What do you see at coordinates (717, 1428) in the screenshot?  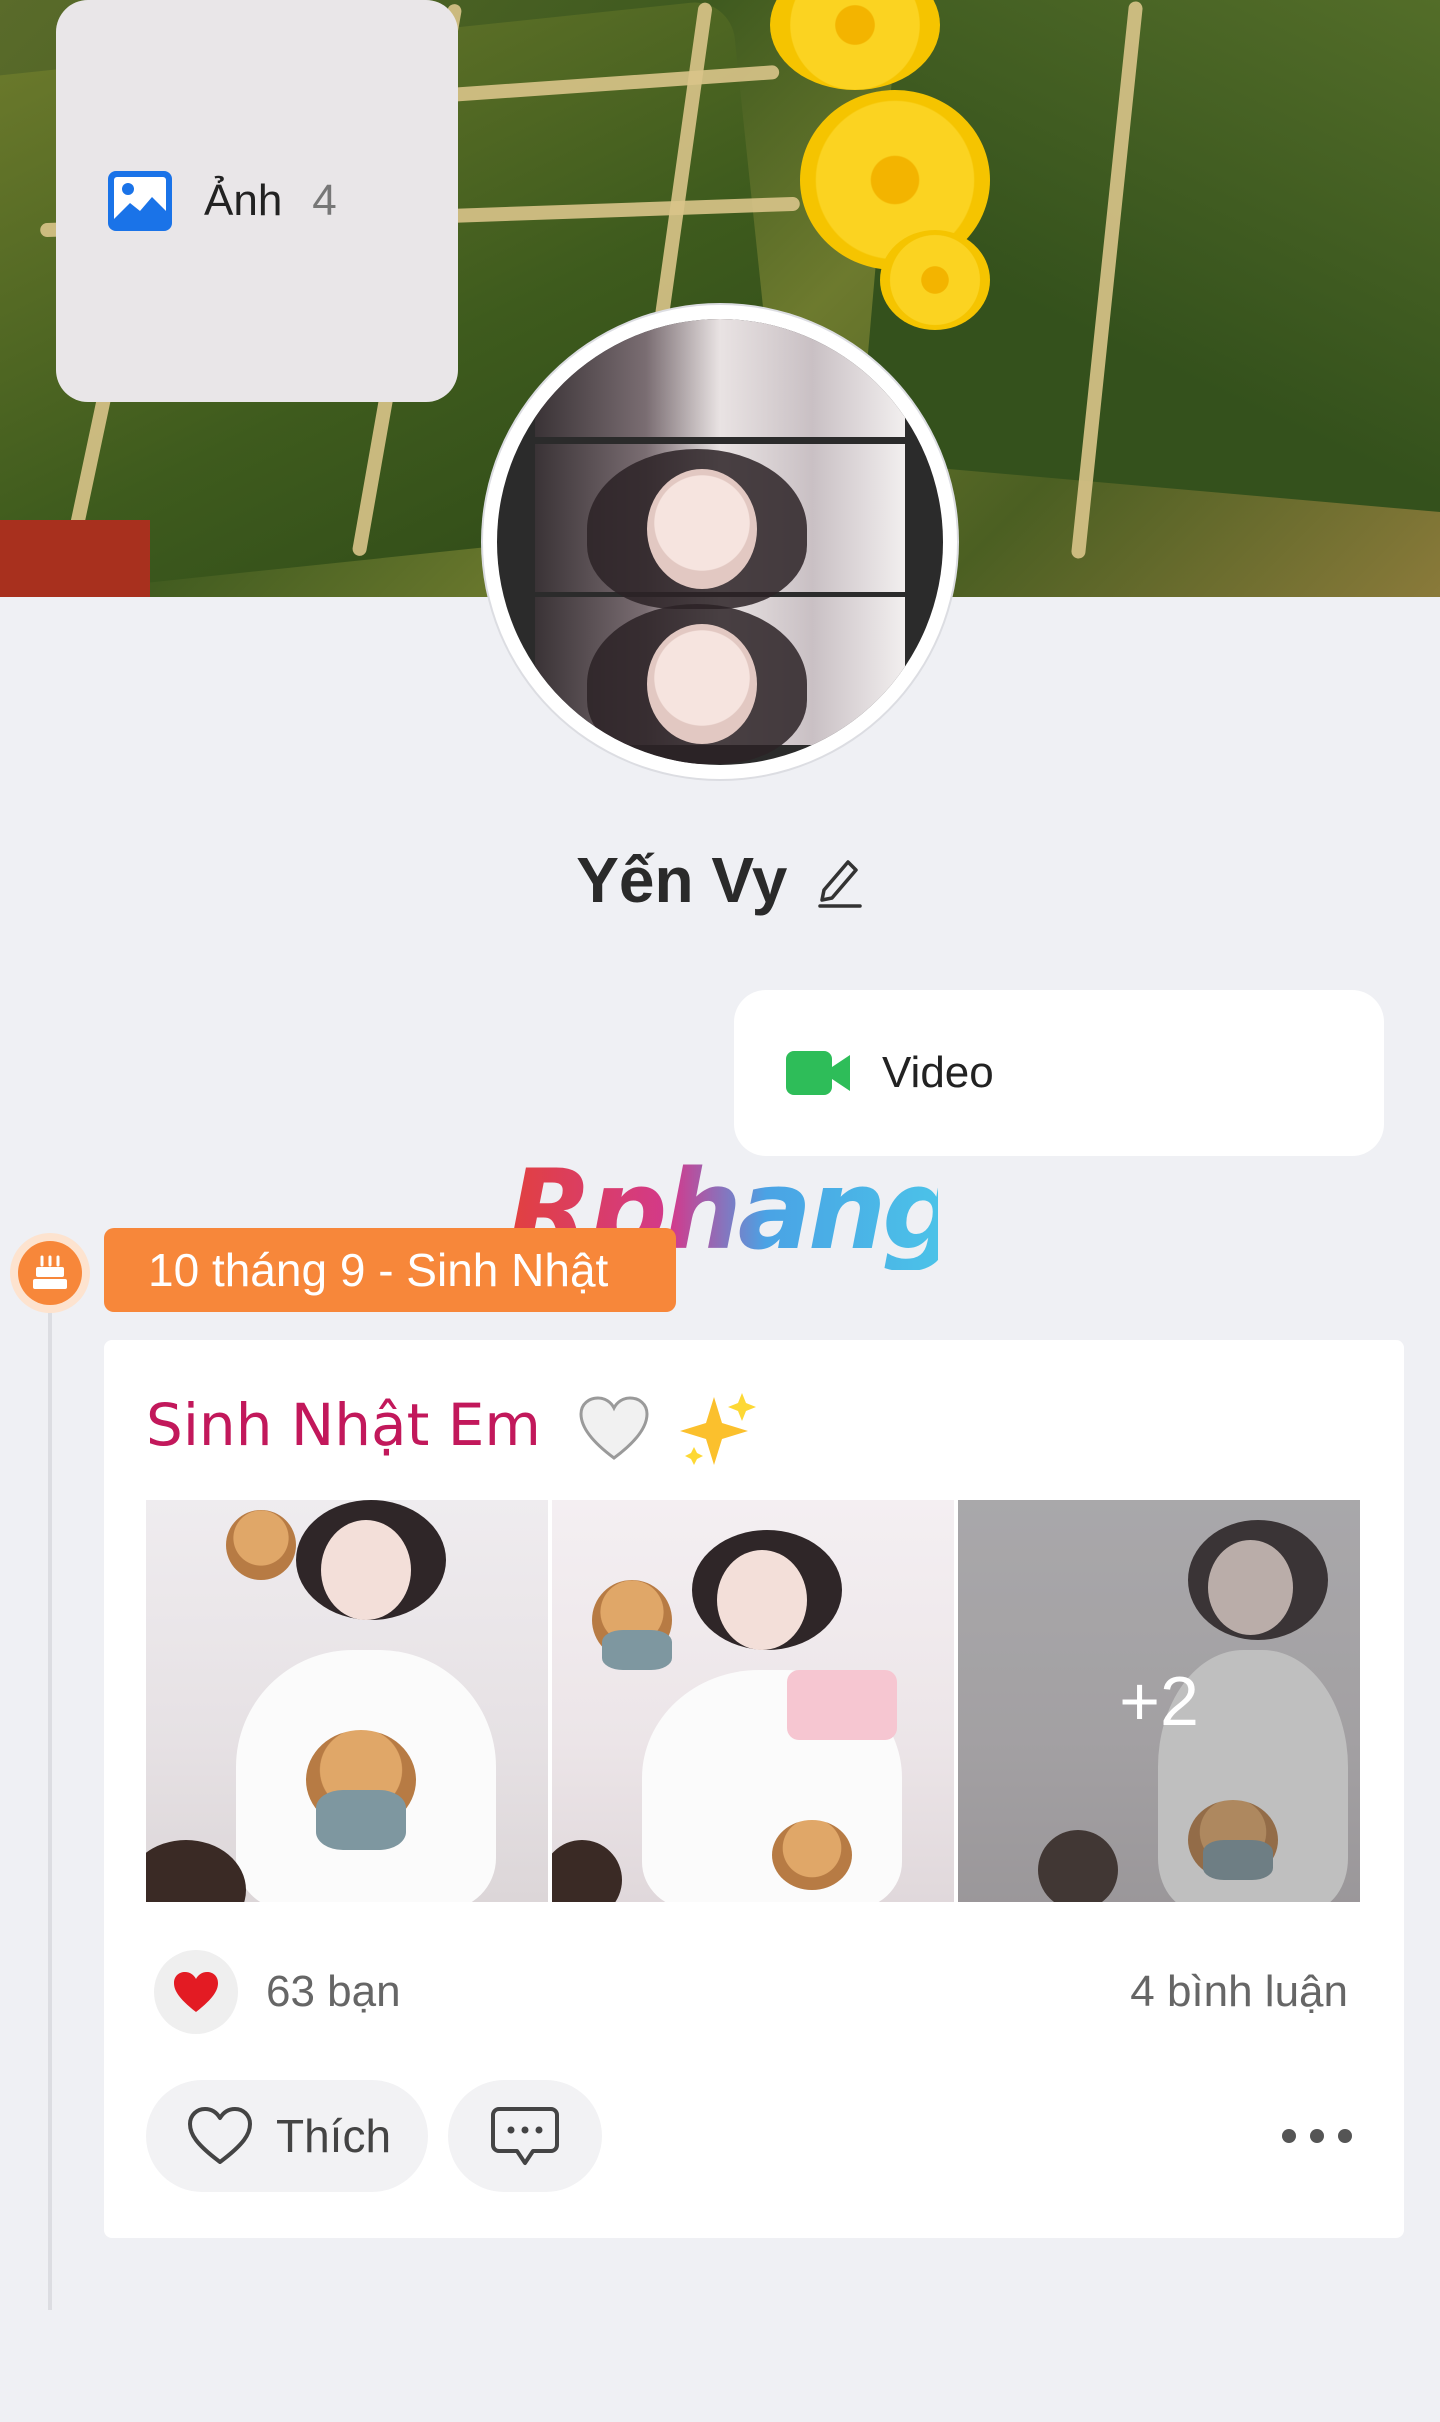 I see `sparkles-emoji-icon` at bounding box center [717, 1428].